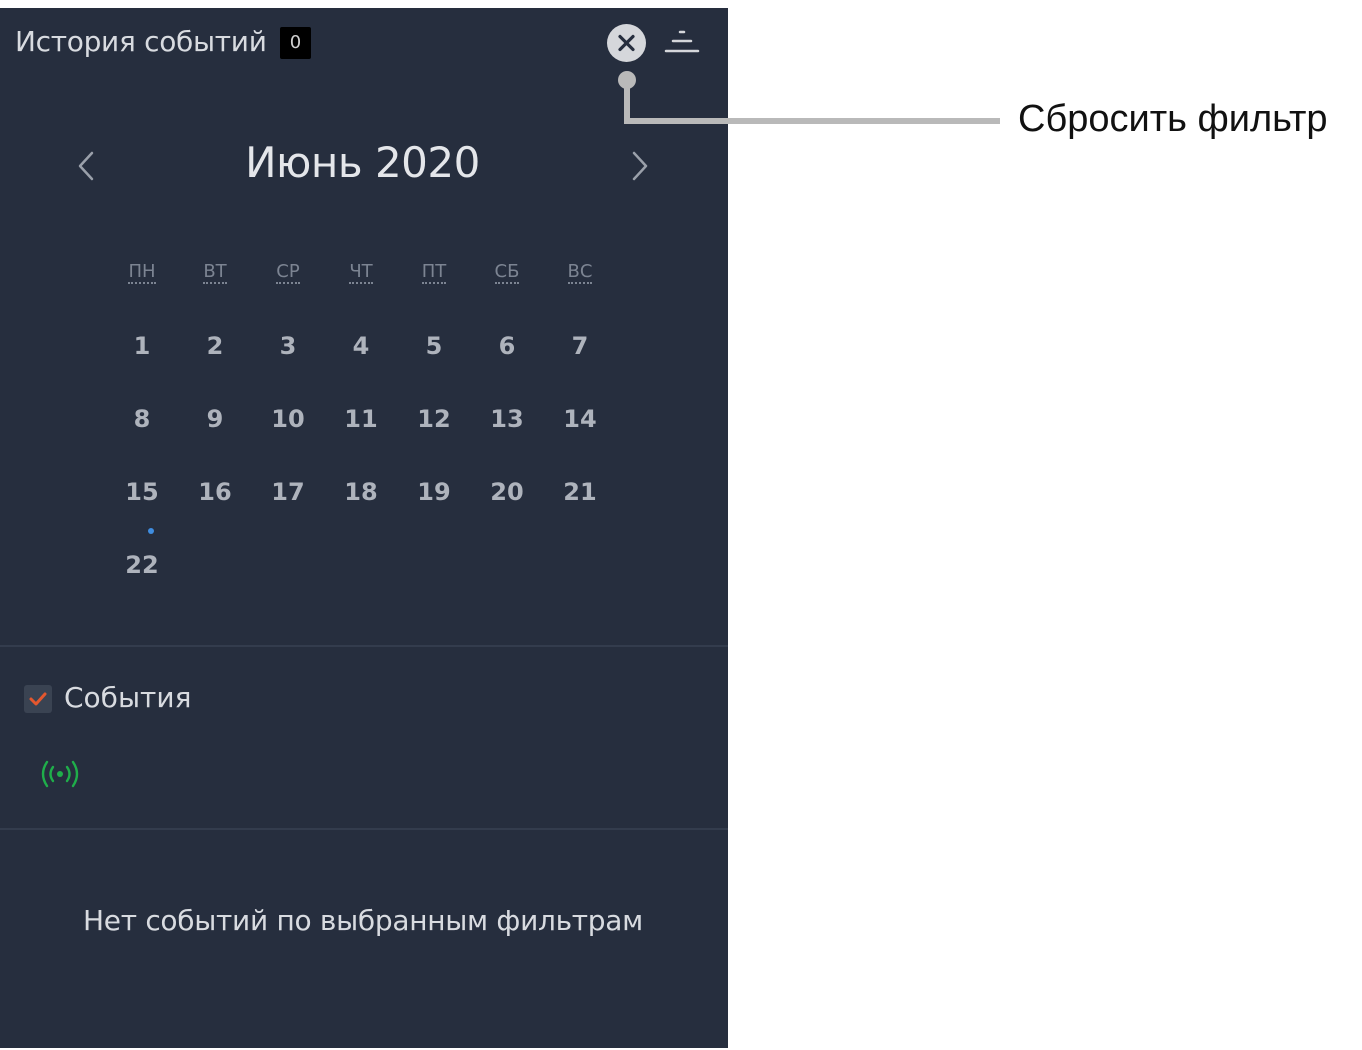 This screenshot has width=1362, height=1050. What do you see at coordinates (507, 492) in the screenshot?
I see `calendar-day: 20` at bounding box center [507, 492].